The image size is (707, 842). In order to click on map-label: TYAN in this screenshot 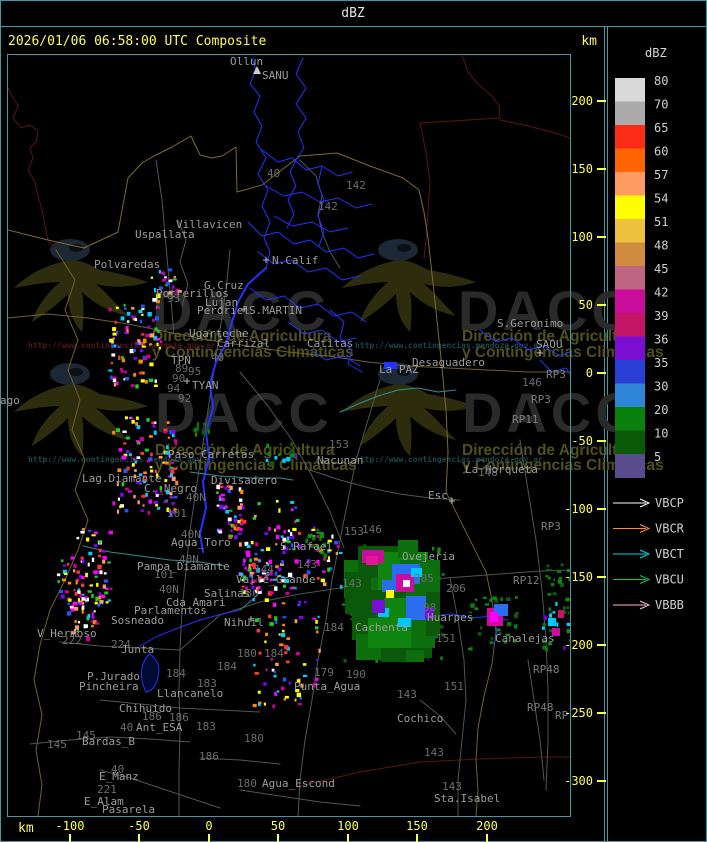, I will do `click(205, 385)`.